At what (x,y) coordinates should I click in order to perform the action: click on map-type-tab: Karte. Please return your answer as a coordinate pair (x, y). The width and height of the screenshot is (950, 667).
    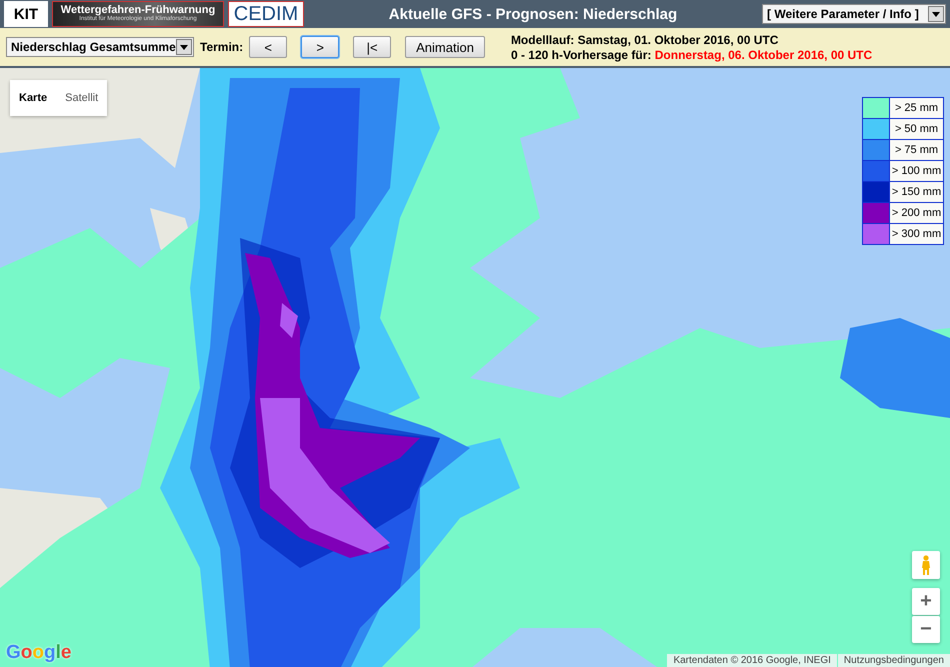
    Looking at the image, I should click on (33, 98).